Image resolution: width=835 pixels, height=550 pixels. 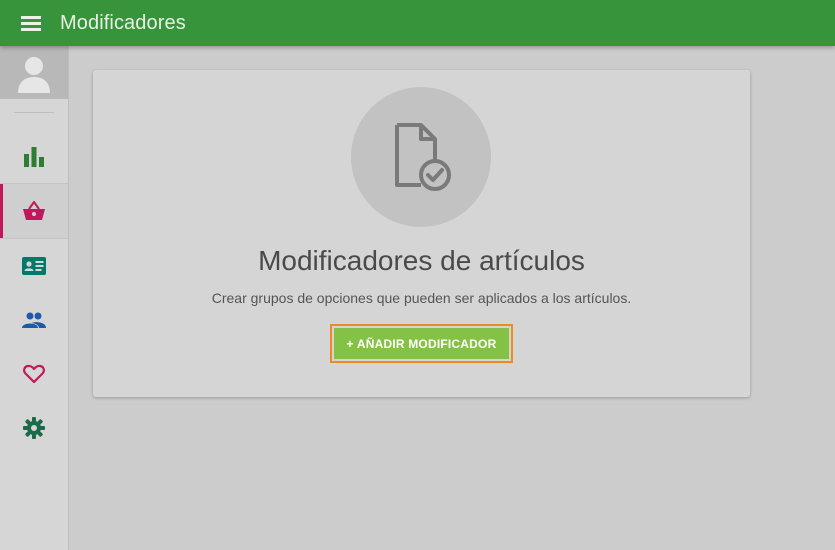 I want to click on user-avatar-icon, so click(x=34, y=74).